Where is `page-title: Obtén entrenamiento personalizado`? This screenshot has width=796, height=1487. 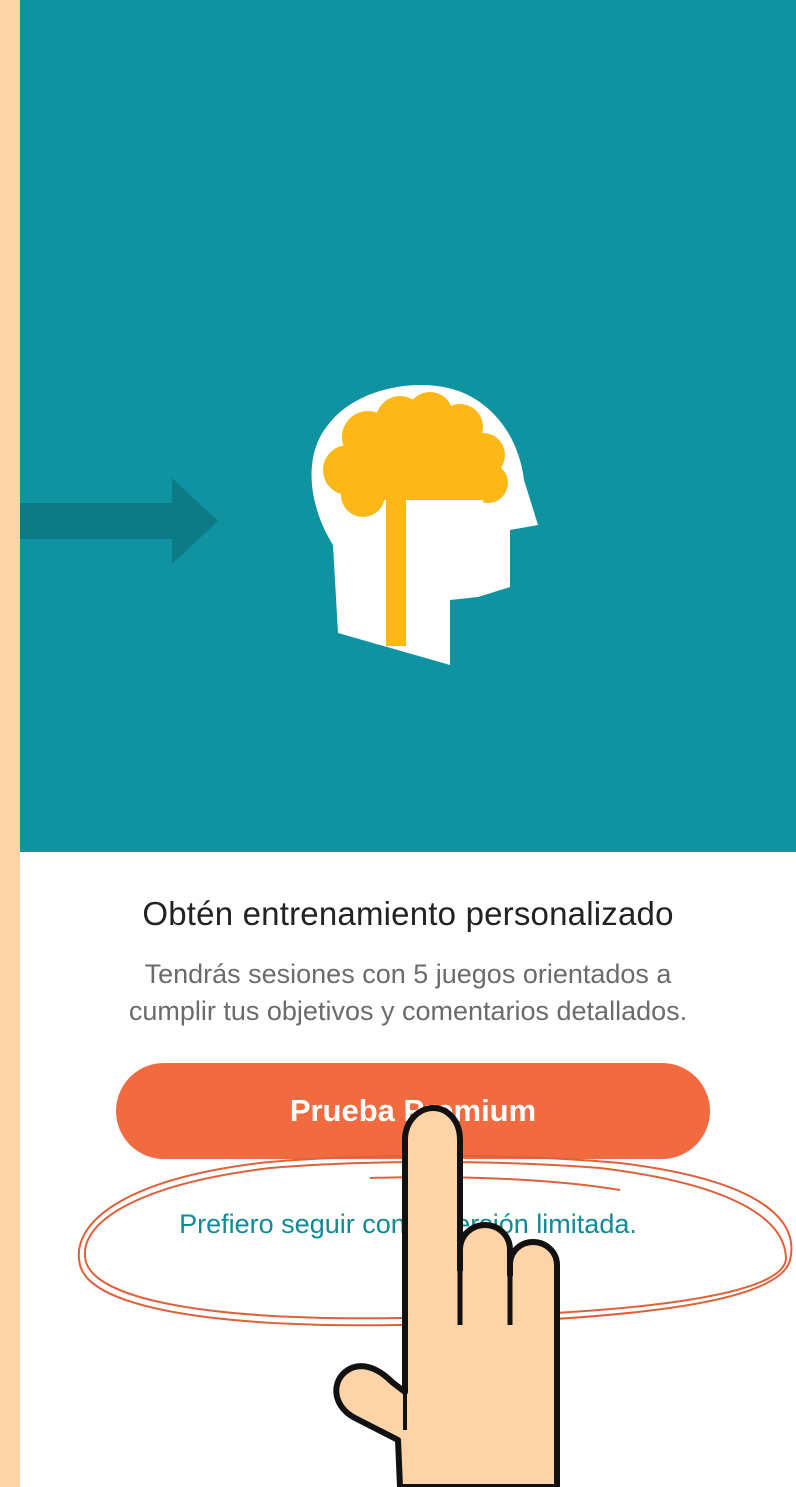 page-title: Obtén entrenamiento personalizado is located at coordinates (408, 913).